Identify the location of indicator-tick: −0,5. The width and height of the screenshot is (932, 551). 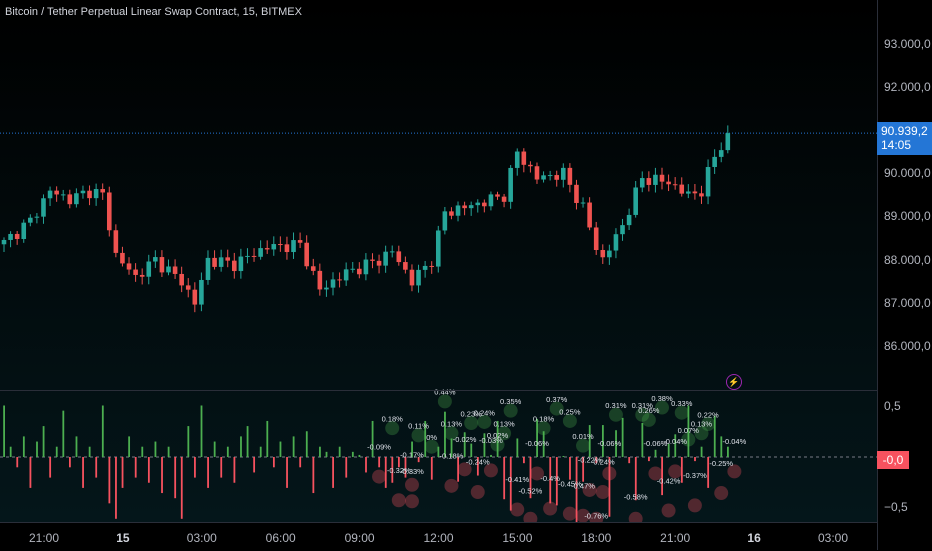
(896, 507).